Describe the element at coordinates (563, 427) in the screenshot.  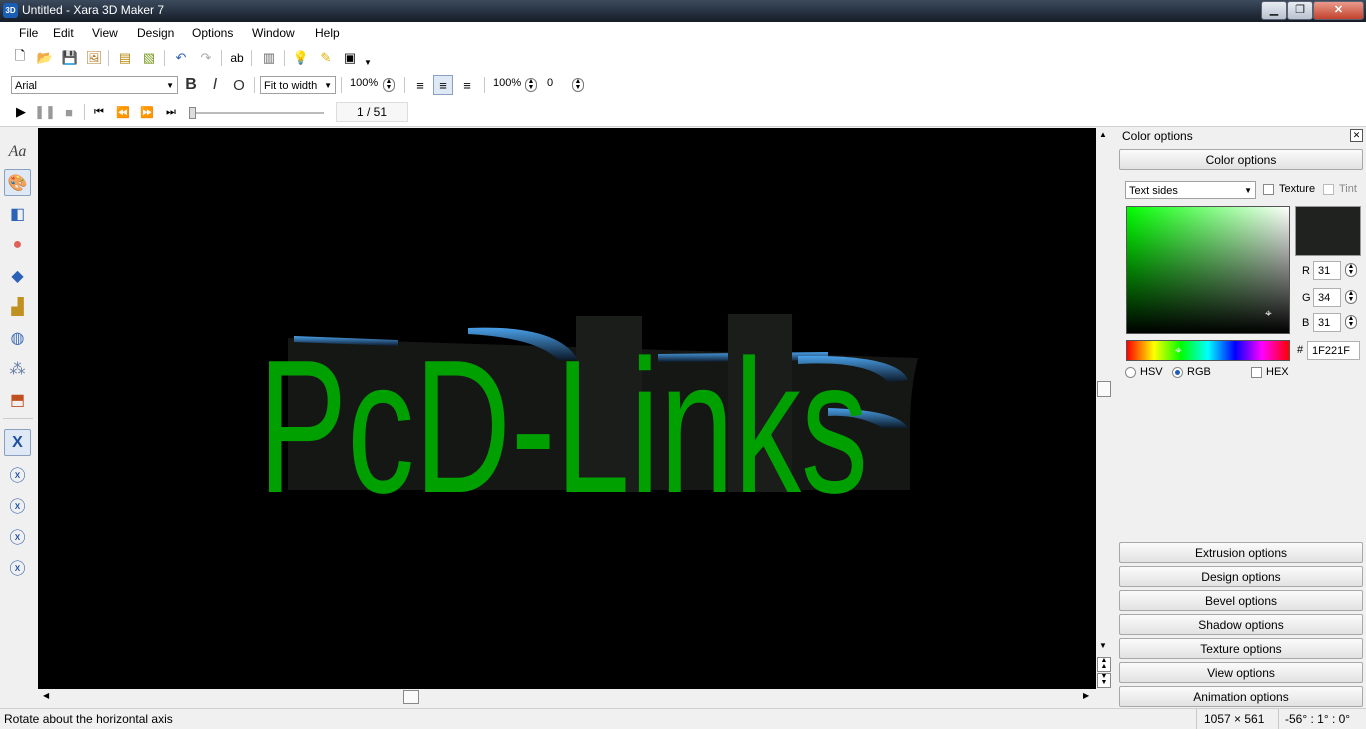
I see `canvas-text: PcD-Links` at that location.